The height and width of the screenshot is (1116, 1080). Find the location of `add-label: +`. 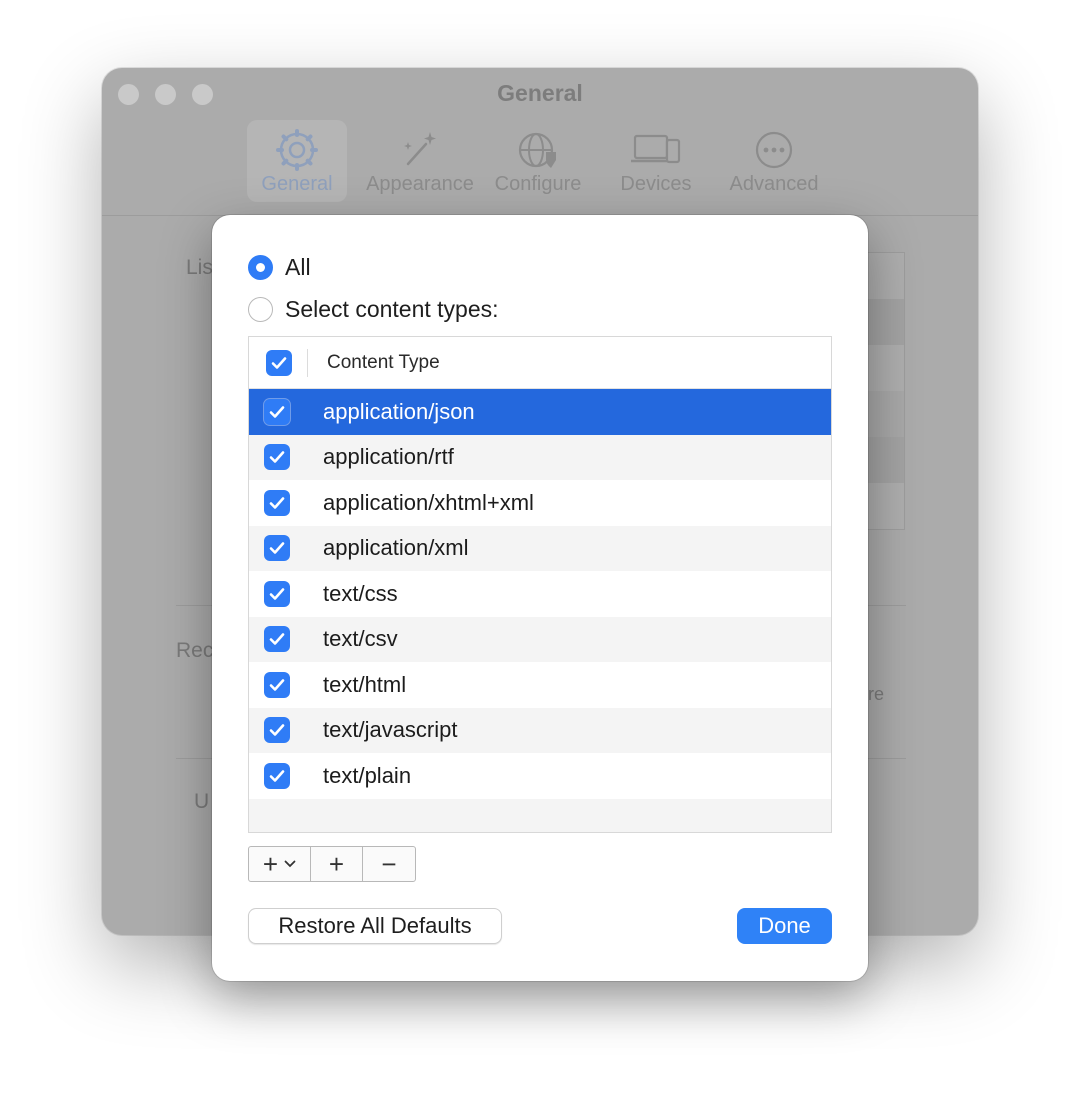

add-label: + is located at coordinates (336, 863).